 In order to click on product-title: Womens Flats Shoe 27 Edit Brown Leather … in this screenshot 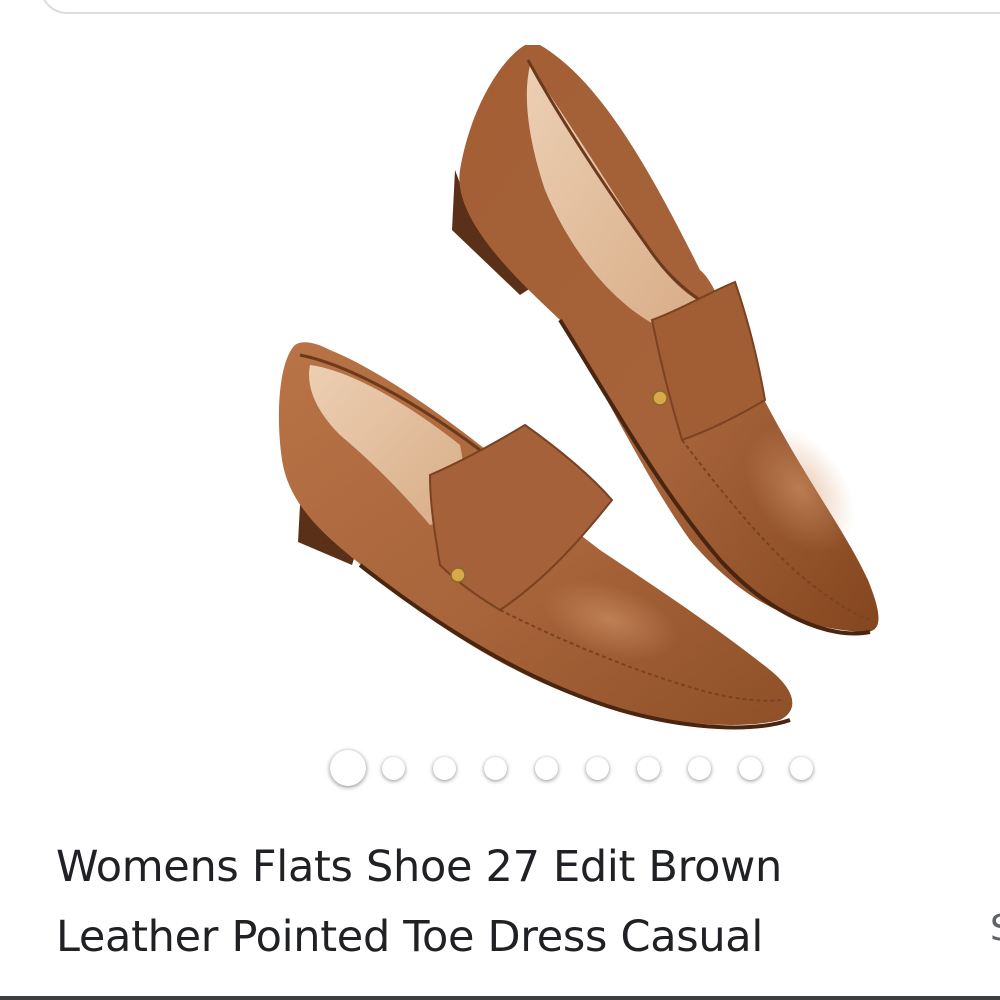, I will do `click(496, 902)`.